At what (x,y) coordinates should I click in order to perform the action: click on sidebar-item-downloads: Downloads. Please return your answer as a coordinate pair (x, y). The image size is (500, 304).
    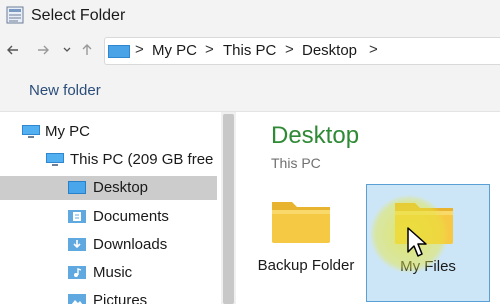
    Looking at the image, I should click on (108, 245).